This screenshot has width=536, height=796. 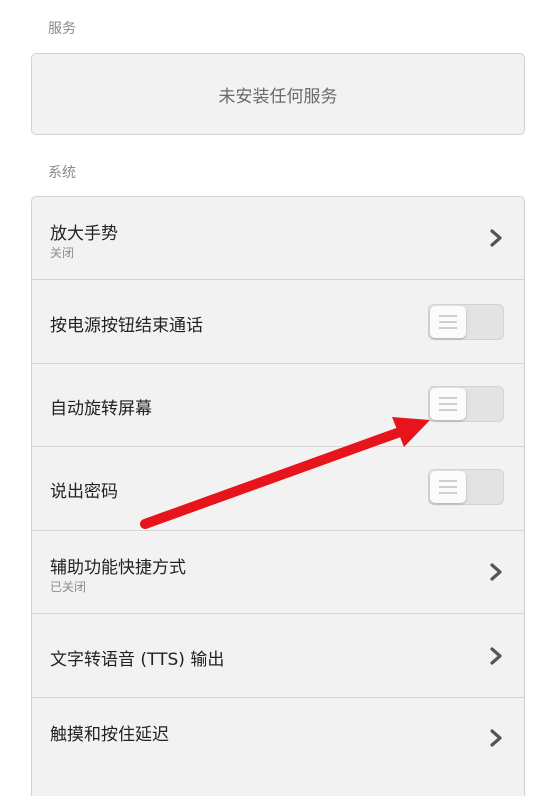 I want to click on setting-title: 自动旋转屏幕, so click(x=101, y=409).